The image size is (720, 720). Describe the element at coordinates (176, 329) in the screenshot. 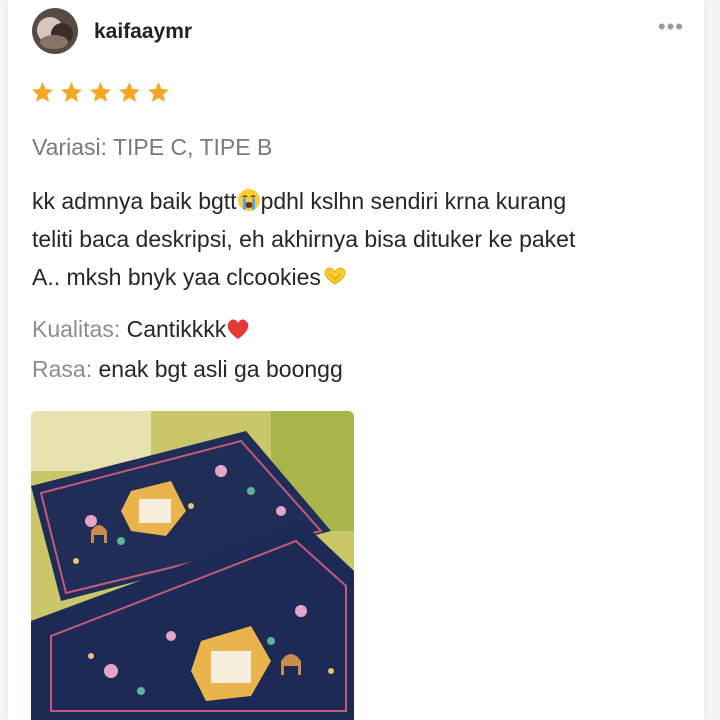

I see `quality-value: Cantikkkk` at that location.